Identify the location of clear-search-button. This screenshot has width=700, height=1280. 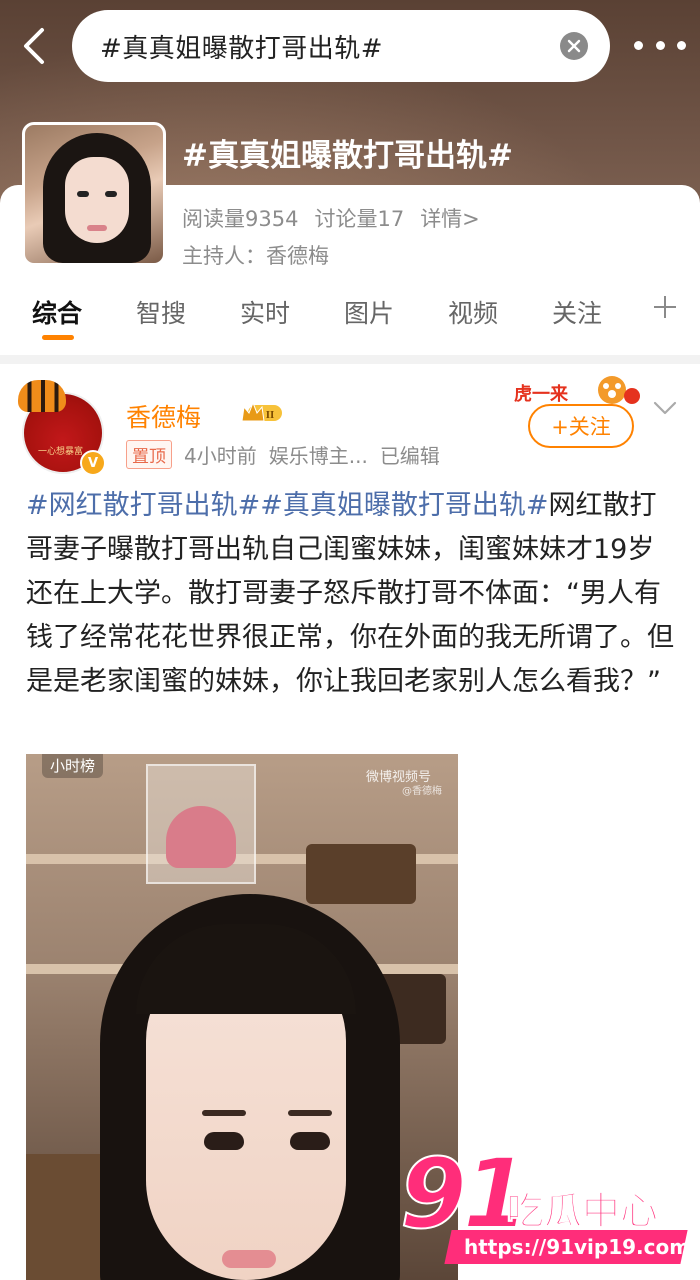
(574, 46).